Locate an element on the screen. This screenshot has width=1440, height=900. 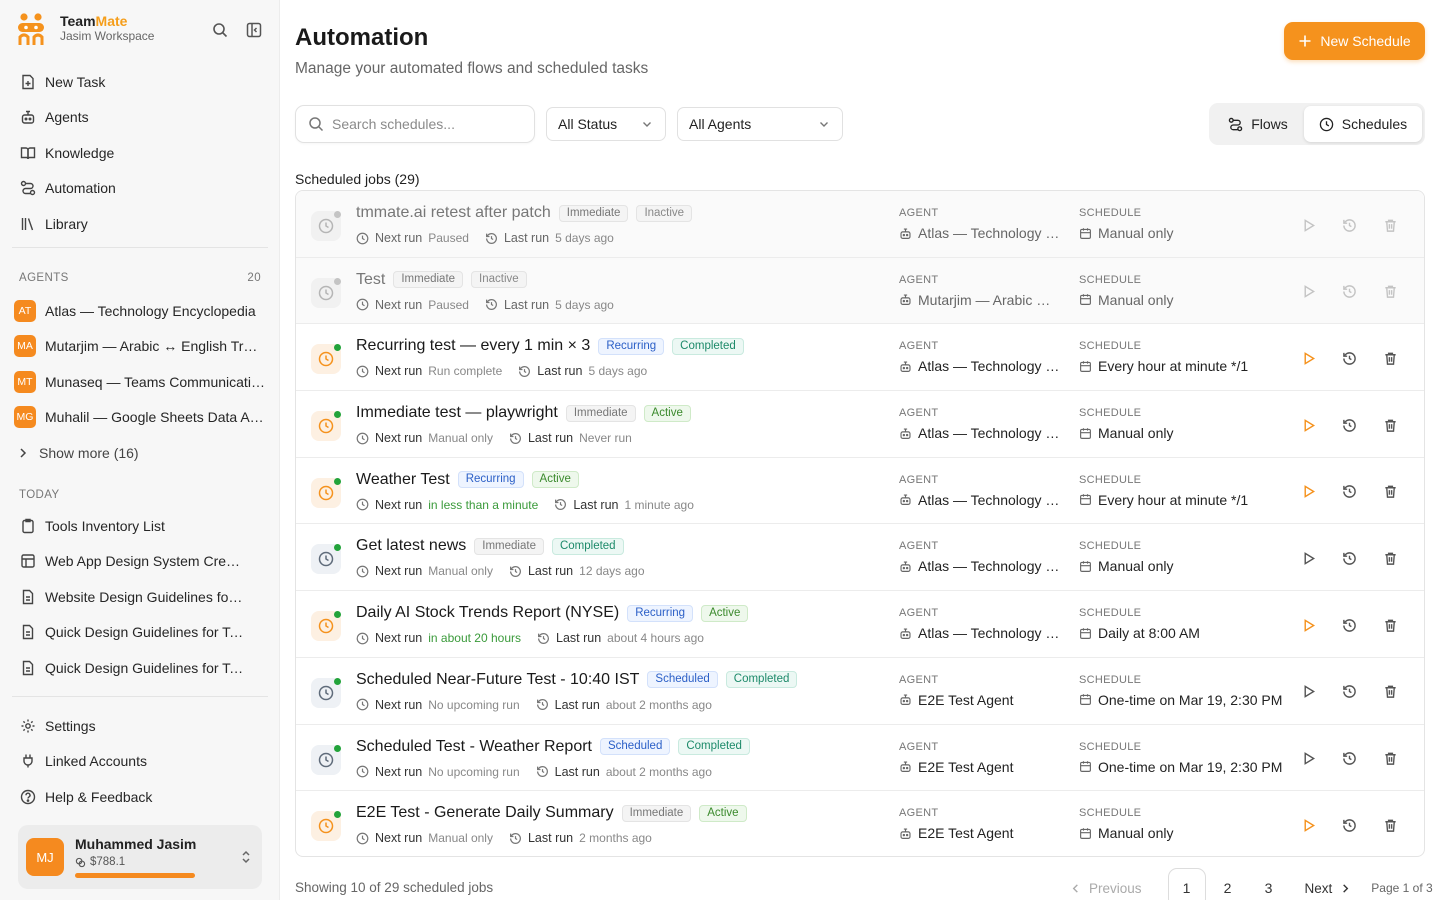
page-button: 3 is located at coordinates (1269, 884).